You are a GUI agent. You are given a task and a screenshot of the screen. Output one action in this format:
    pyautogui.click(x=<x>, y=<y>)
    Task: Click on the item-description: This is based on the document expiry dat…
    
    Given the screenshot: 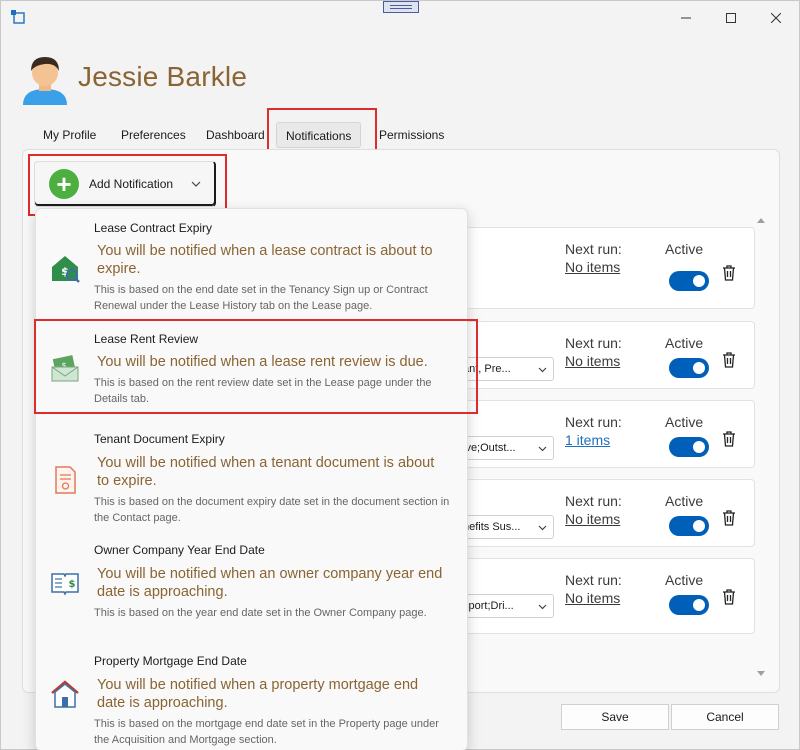 What is the action you would take?
    pyautogui.click(x=272, y=510)
    